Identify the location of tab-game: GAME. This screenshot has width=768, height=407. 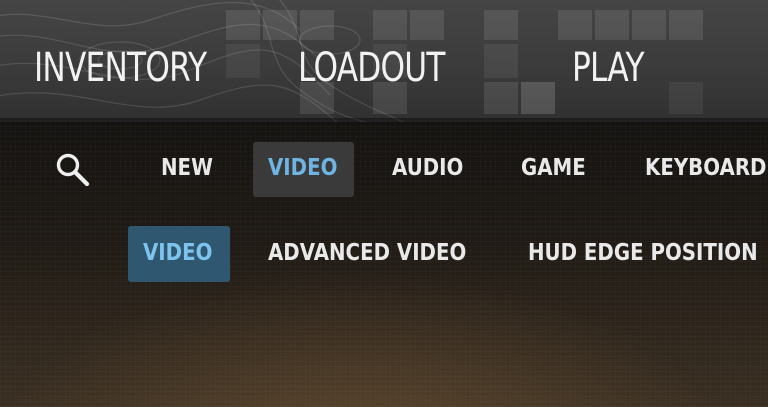
(553, 168).